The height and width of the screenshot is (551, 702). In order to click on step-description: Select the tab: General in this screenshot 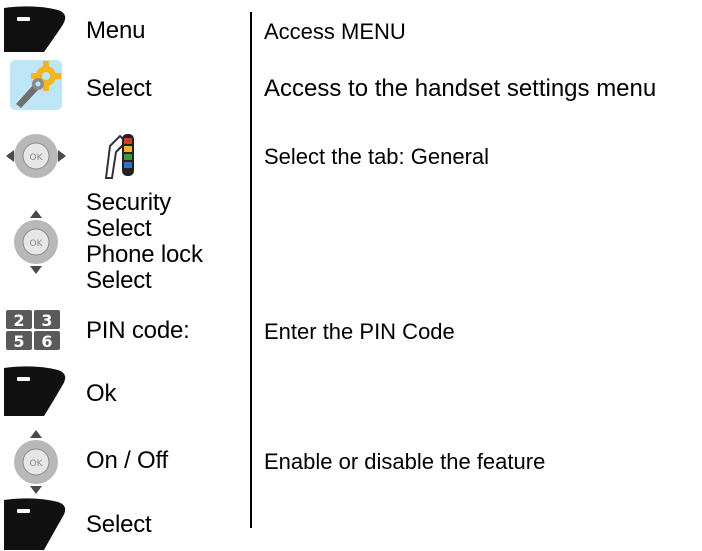, I will do `click(377, 156)`.